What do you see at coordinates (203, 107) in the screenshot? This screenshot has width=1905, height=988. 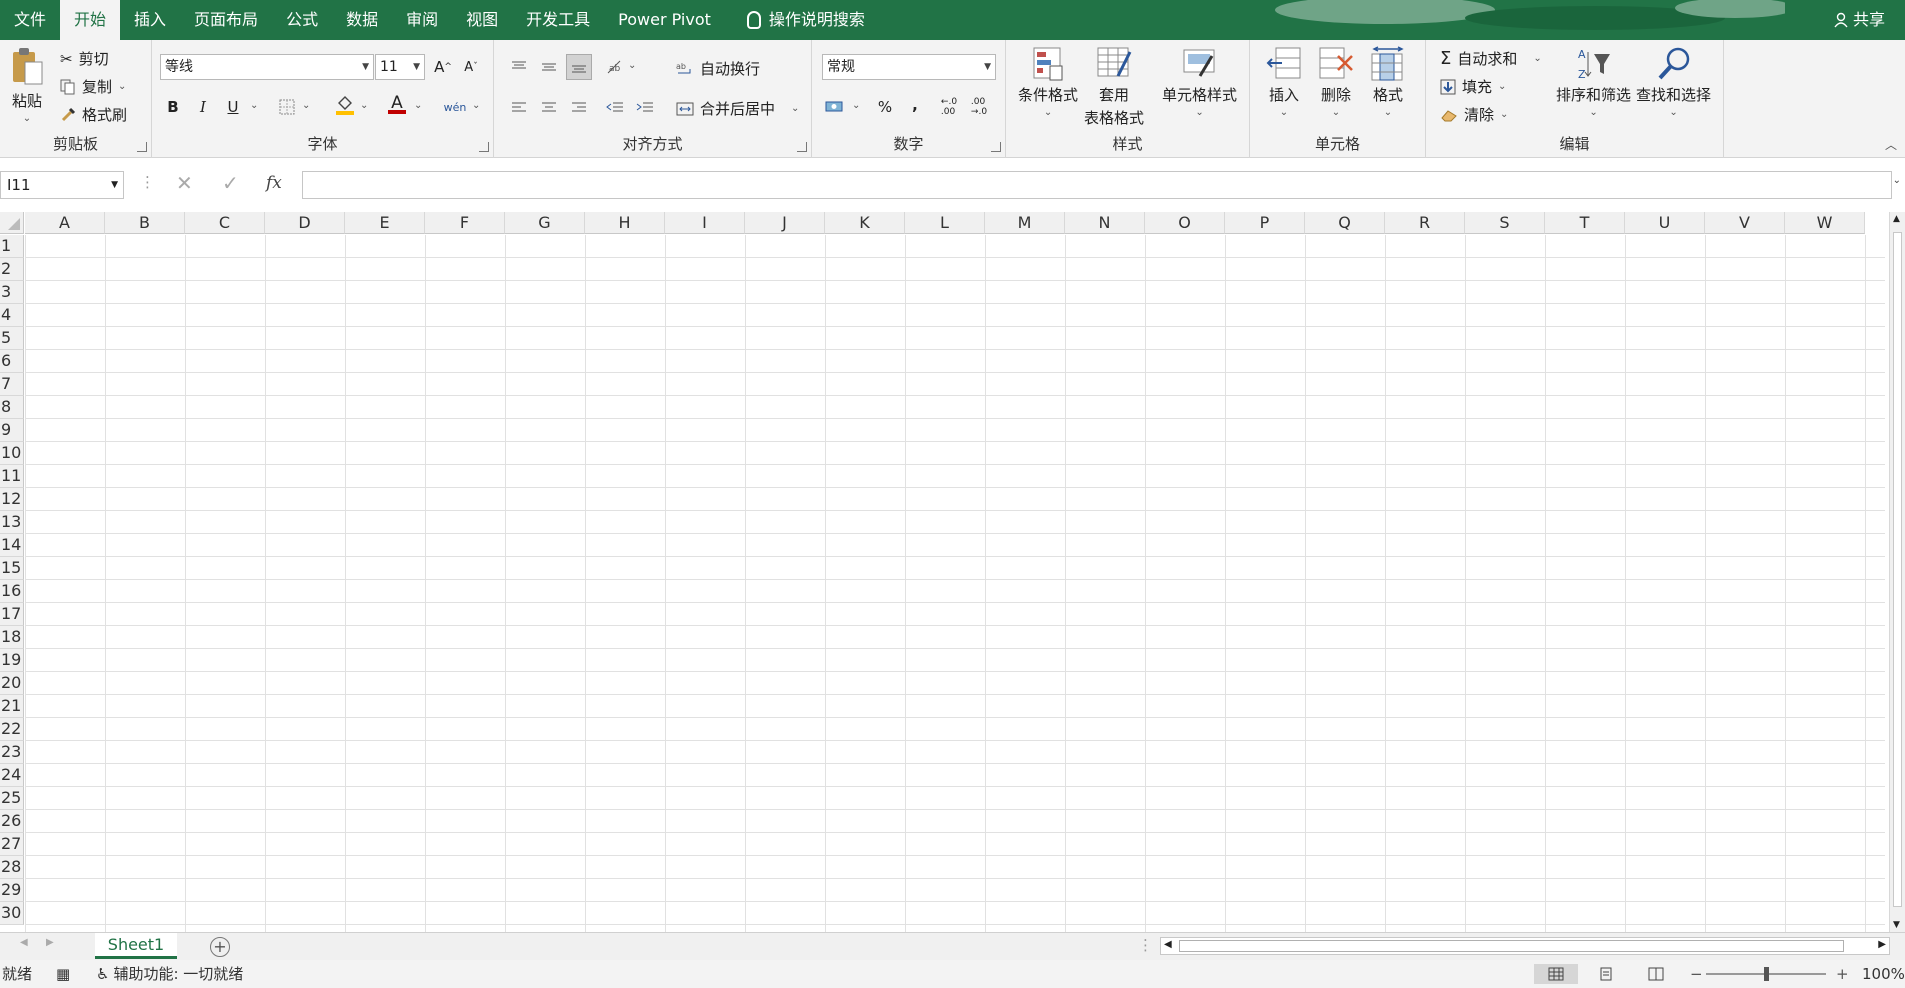 I see `italic-button: I` at bounding box center [203, 107].